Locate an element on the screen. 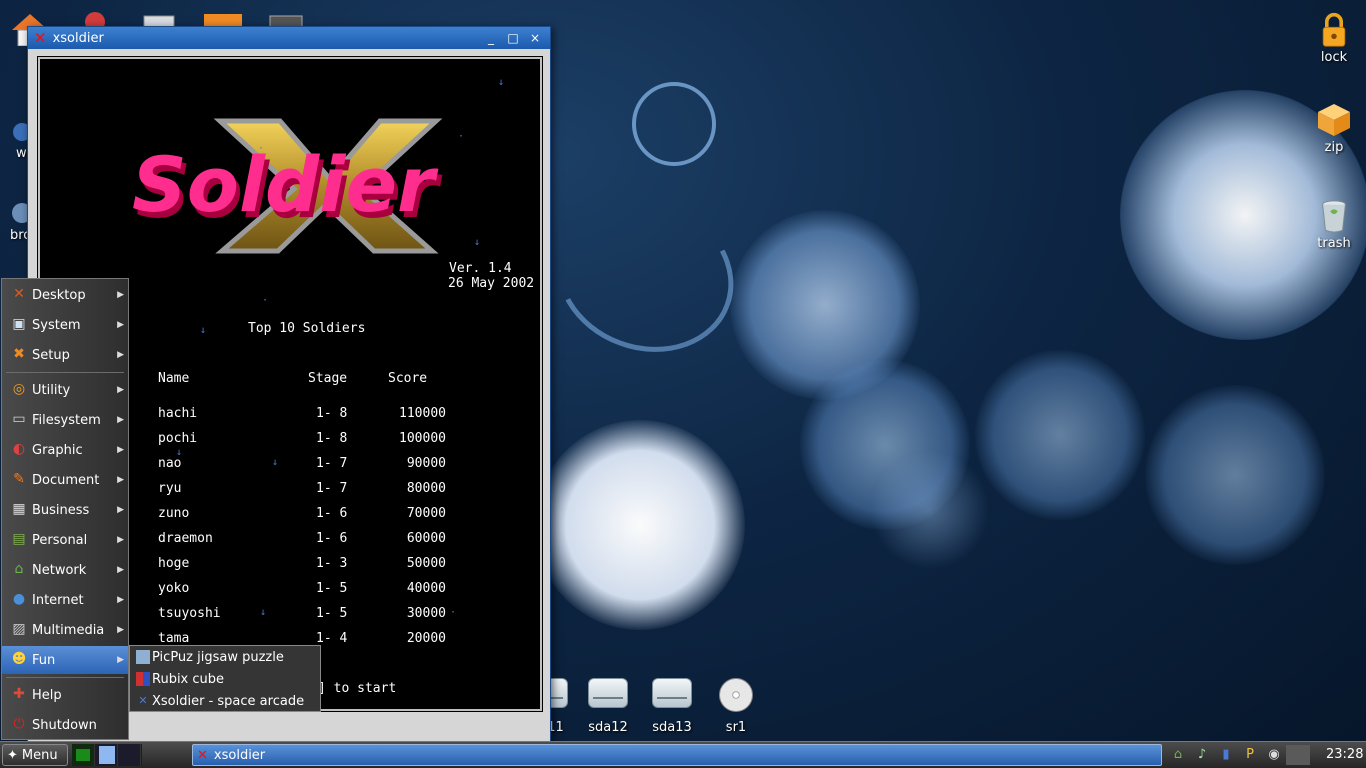 The width and height of the screenshot is (1366, 768). player-score: 60000 is located at coordinates (426, 538).